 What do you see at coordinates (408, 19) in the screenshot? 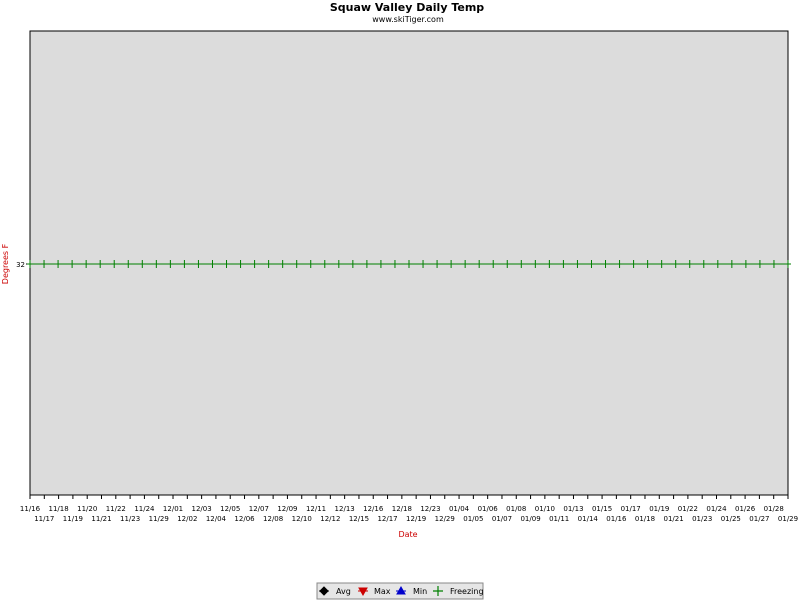
I see `chart-subtitle: www.skiTiger.com` at bounding box center [408, 19].